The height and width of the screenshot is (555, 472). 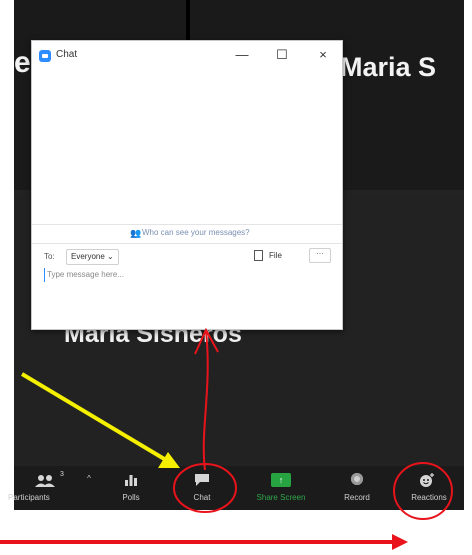 What do you see at coordinates (88, 256) in the screenshot?
I see `recipient-value: Everyone` at bounding box center [88, 256].